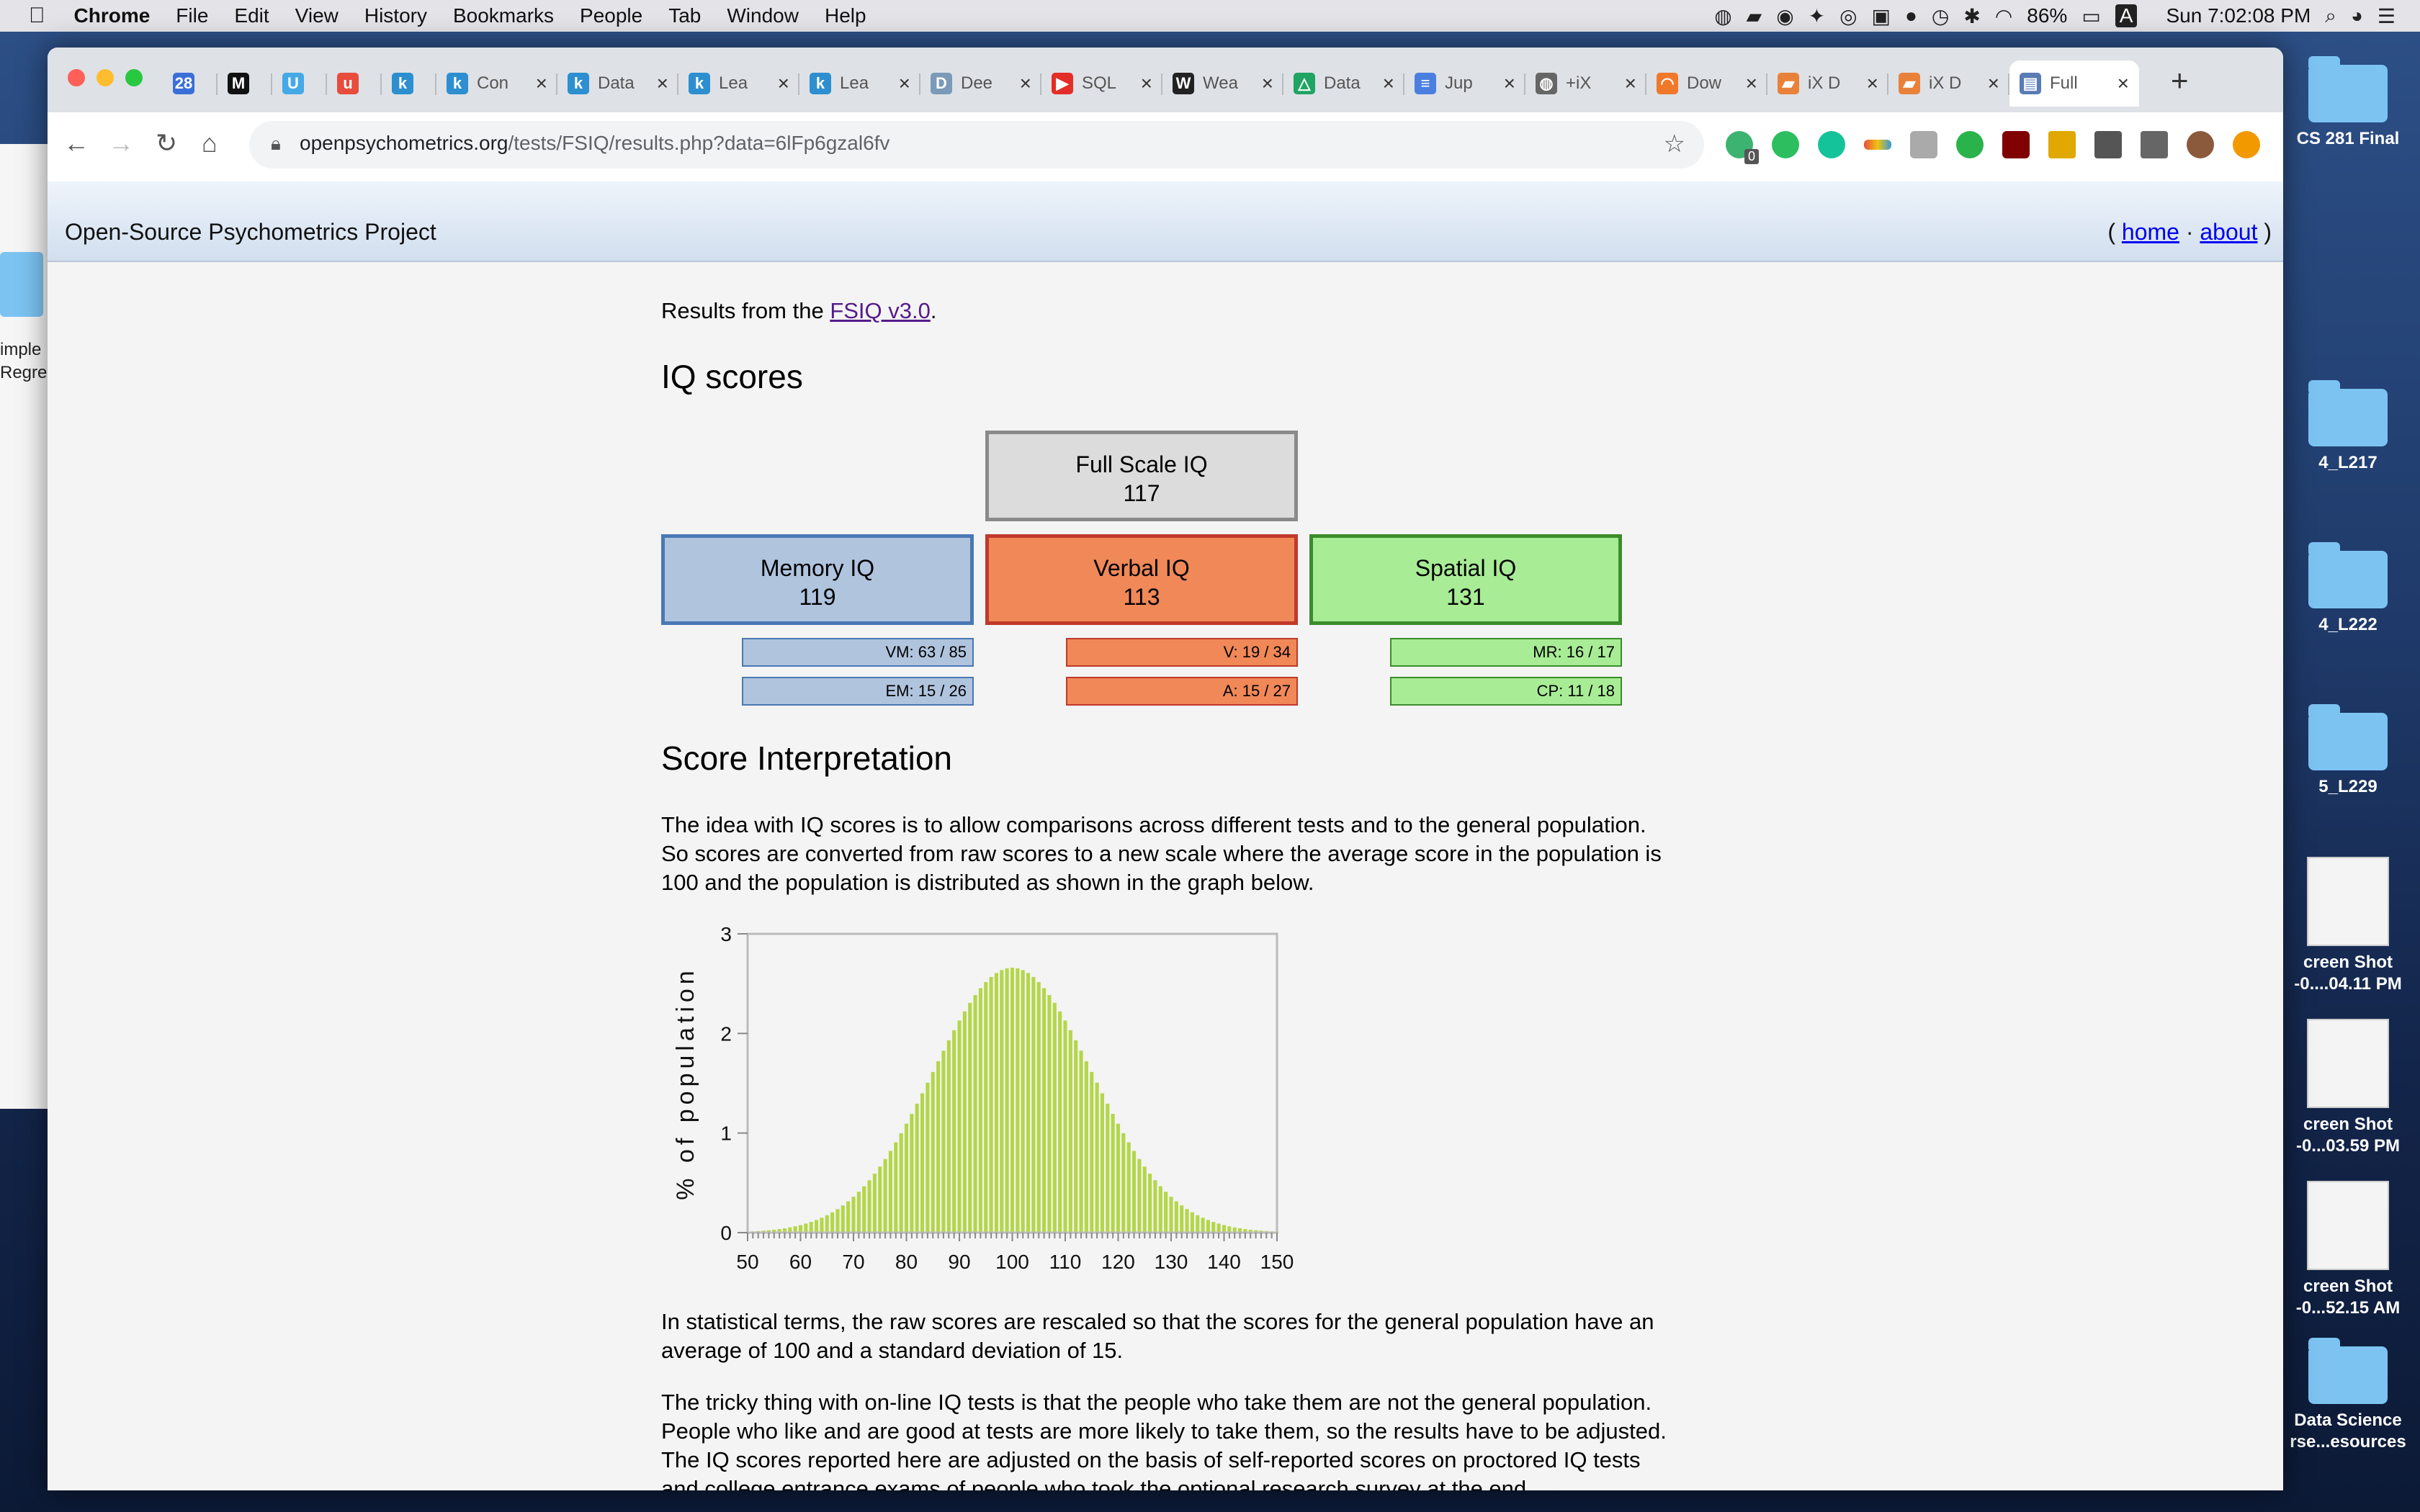 The height and width of the screenshot is (1512, 2420). I want to click on grammarly-extension-icon, so click(1831, 144).